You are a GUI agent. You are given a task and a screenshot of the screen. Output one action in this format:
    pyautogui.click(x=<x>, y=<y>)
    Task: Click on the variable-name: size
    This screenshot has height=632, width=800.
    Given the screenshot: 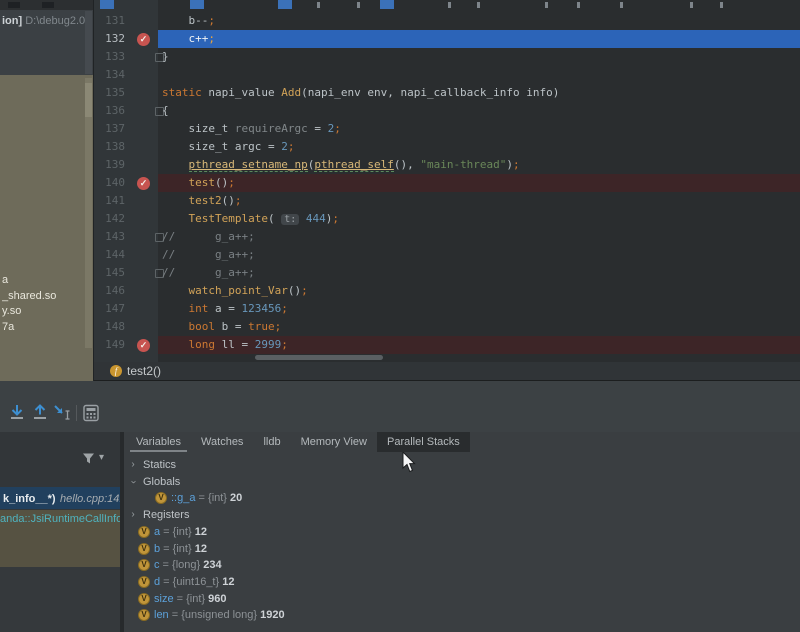 What is the action you would take?
    pyautogui.click(x=164, y=598)
    